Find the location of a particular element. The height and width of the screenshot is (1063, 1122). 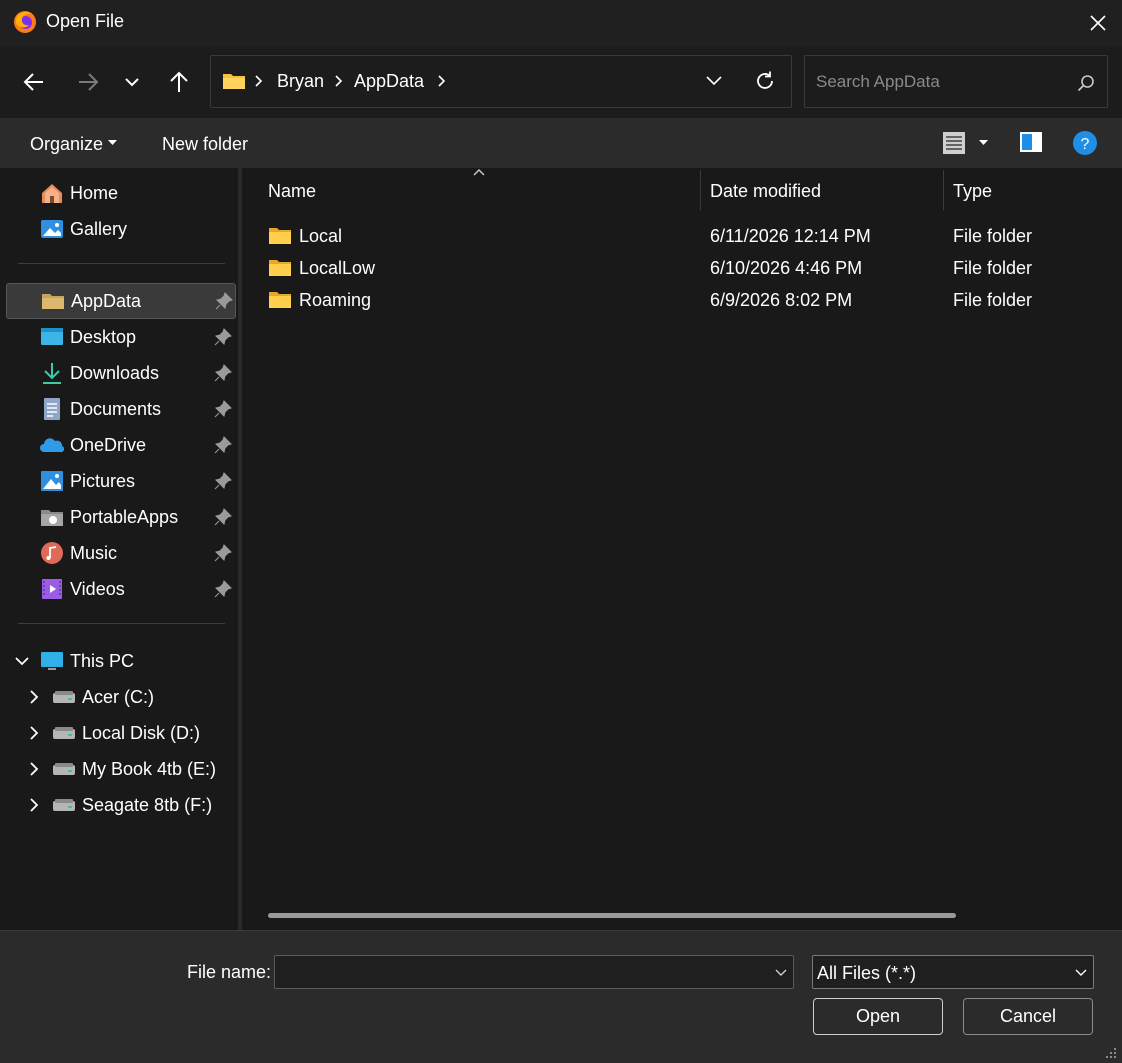

close-button is located at coordinates (1098, 23).